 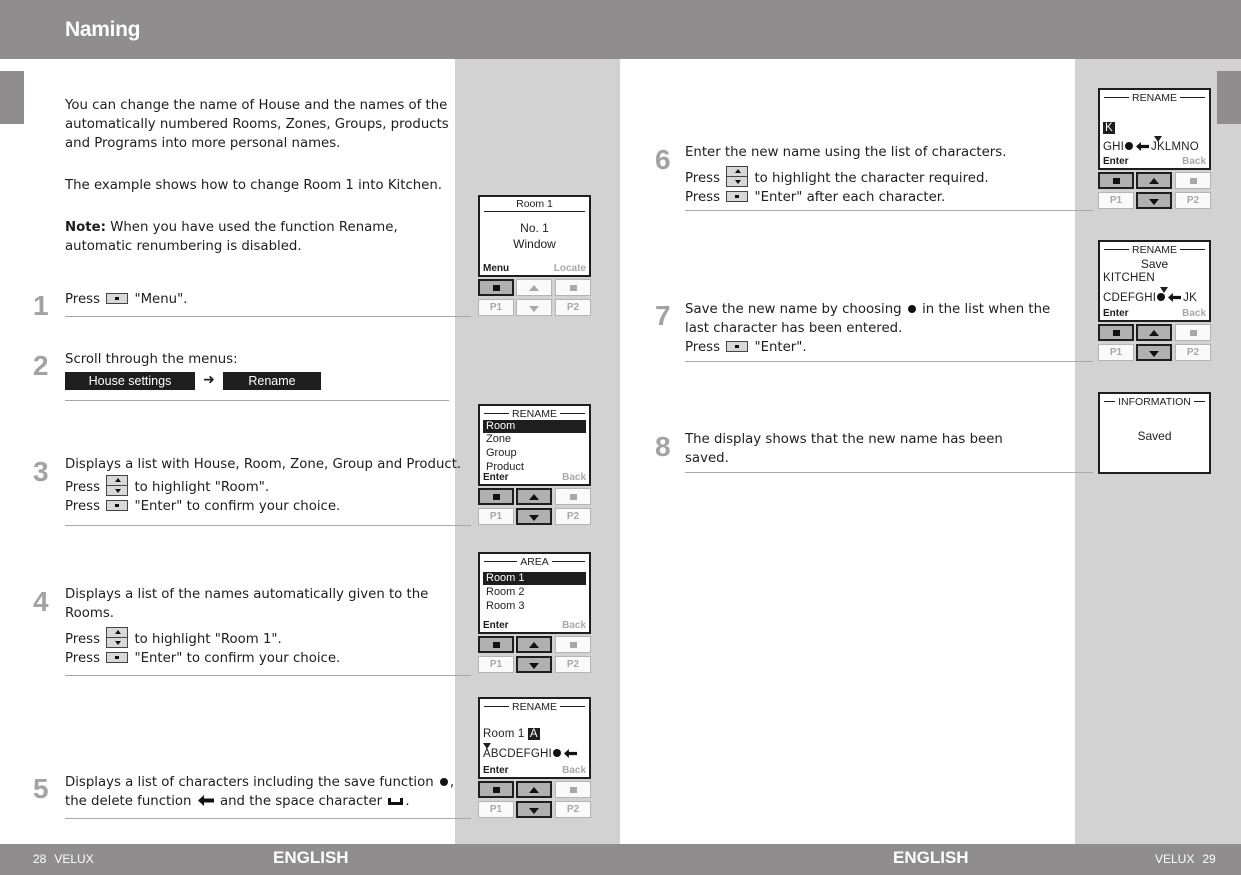 What do you see at coordinates (1154, 249) in the screenshot?
I see `screen-title: RENAME` at bounding box center [1154, 249].